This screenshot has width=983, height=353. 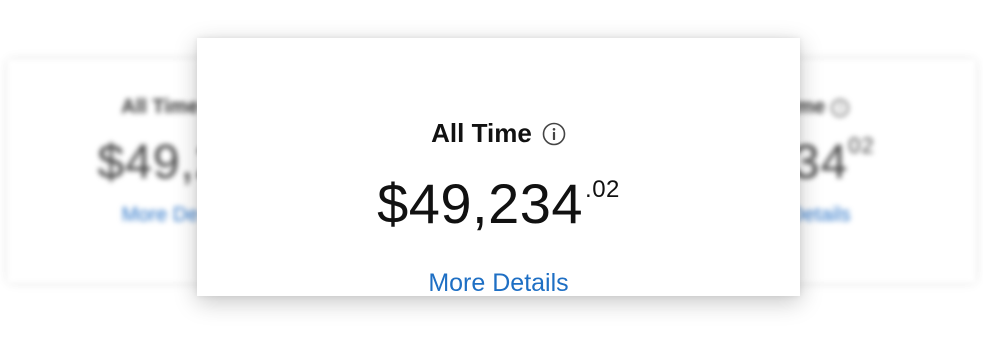 I want to click on card-title-label: All Time, so click(x=481, y=133).